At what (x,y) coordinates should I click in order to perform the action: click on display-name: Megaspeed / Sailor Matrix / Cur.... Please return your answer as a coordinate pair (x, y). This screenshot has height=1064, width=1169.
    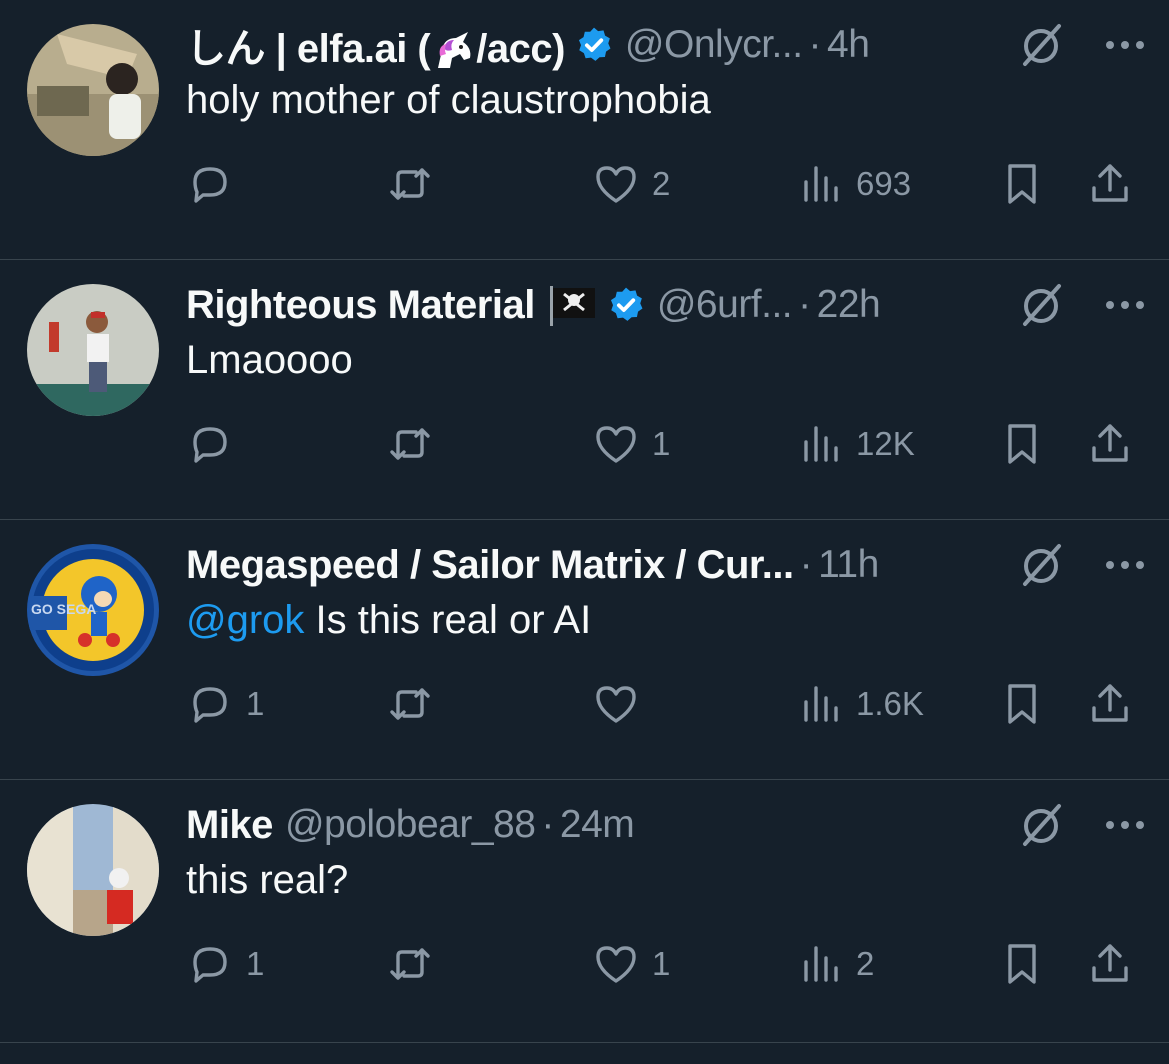
    Looking at the image, I should click on (490, 565).